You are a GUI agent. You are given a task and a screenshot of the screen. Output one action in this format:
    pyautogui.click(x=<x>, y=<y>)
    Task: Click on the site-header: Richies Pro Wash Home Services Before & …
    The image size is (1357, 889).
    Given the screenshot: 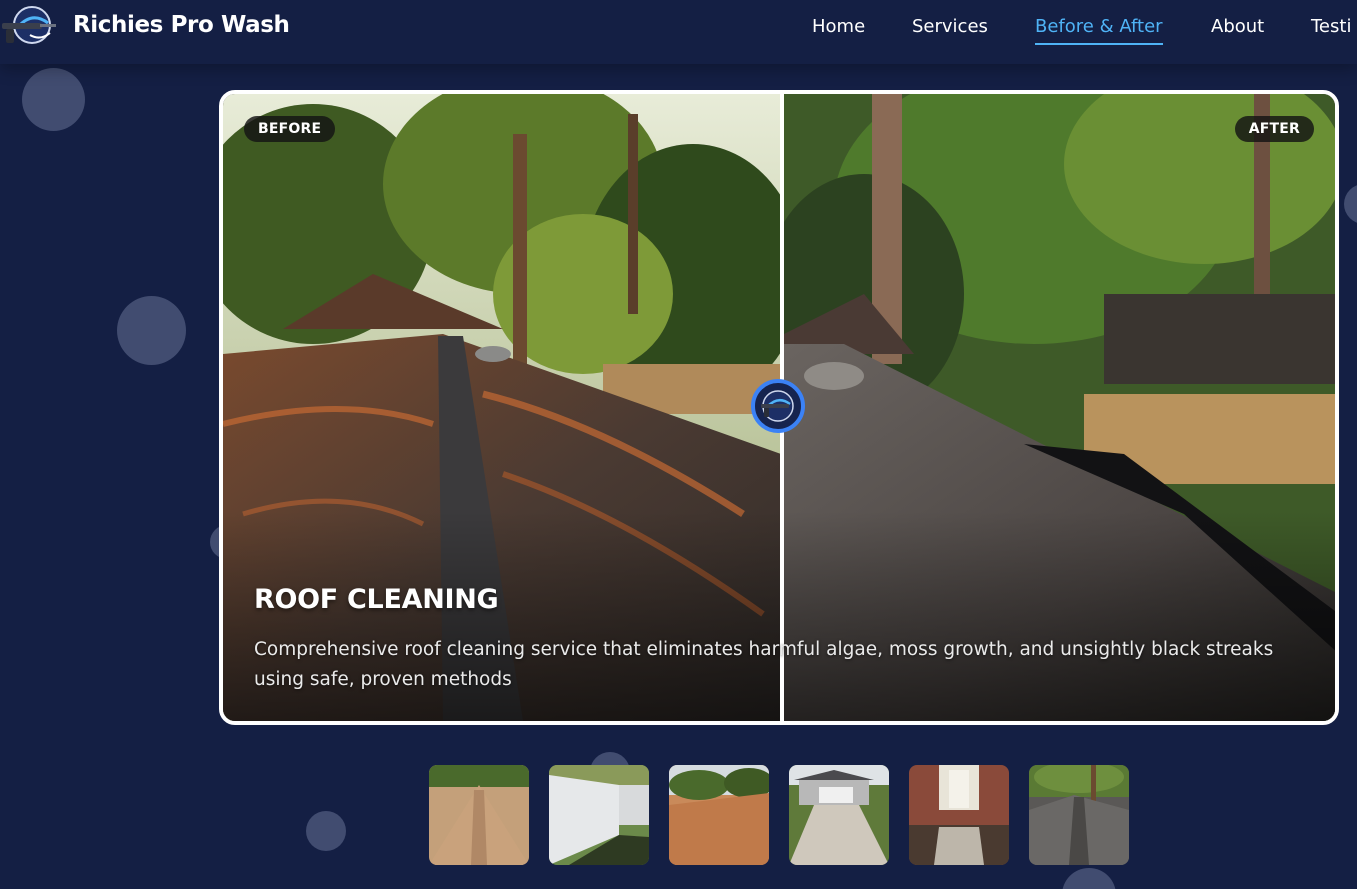 What is the action you would take?
    pyautogui.click(x=678, y=32)
    